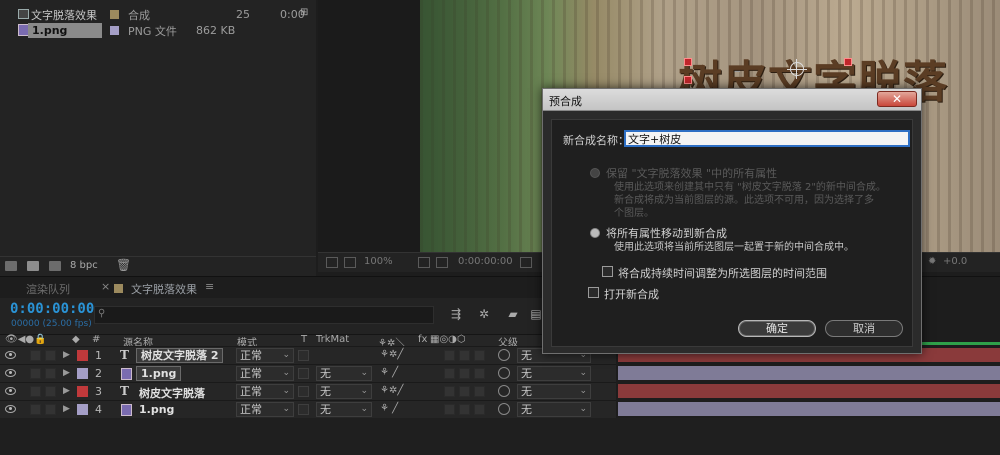  What do you see at coordinates (897, 99) in the screenshot?
I see `close-button: ✕` at bounding box center [897, 99].